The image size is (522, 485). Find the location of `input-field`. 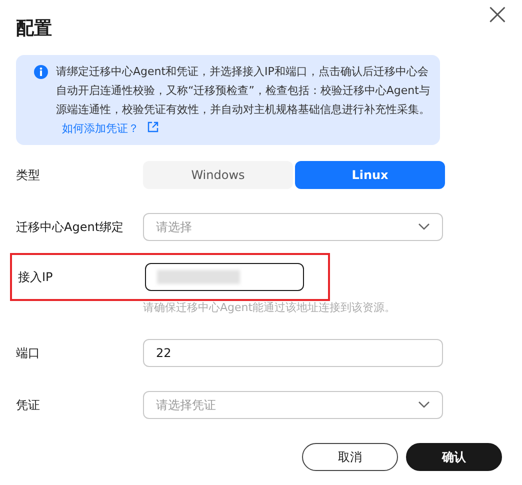

input-field is located at coordinates (224, 277).